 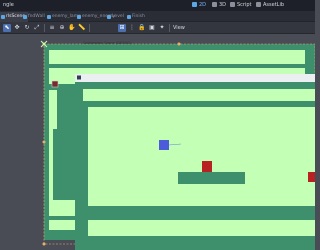 I want to click on rotate-tool-icon: ↻, so click(x=27, y=28).